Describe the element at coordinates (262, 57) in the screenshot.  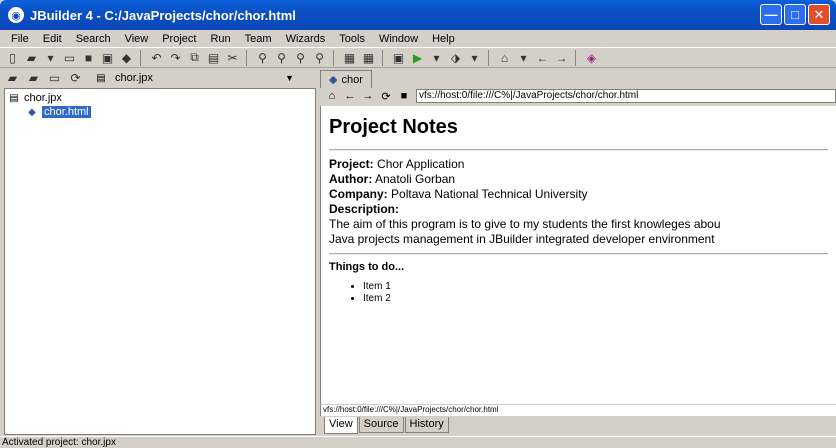
I see `find-icon: ⚲` at that location.